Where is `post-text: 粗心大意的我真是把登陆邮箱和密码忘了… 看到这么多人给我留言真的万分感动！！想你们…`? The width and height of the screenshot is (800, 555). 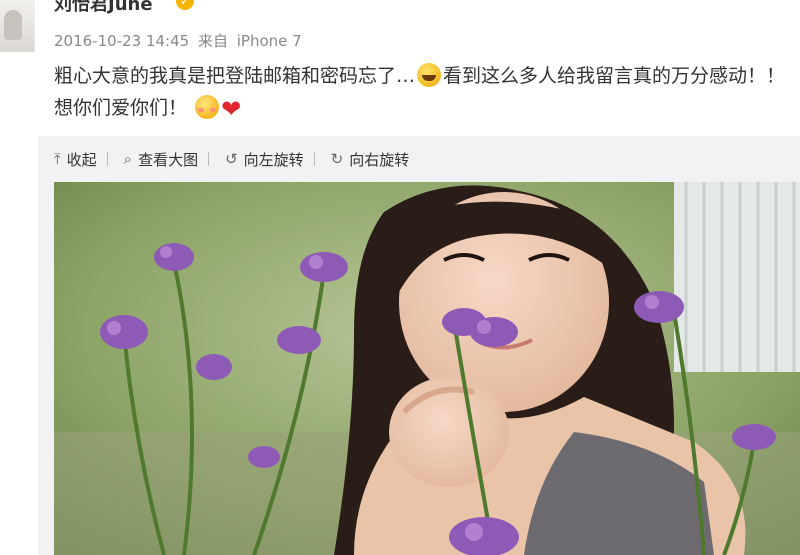 post-text: 粗心大意的我真是把登陆邮箱和密码忘了… 看到这么多人给我留言真的万分感动！！想你们… is located at coordinates (424, 92).